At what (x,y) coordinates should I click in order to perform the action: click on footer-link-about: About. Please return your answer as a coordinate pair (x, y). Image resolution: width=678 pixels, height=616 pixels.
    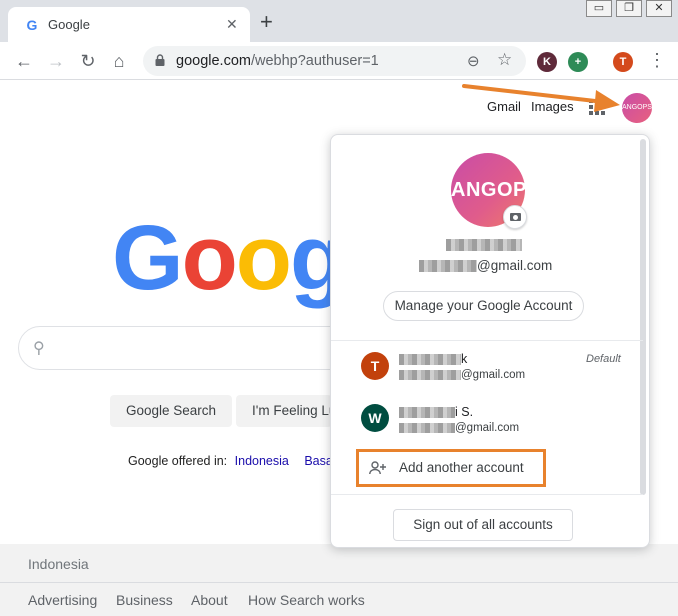
    Looking at the image, I should click on (209, 600).